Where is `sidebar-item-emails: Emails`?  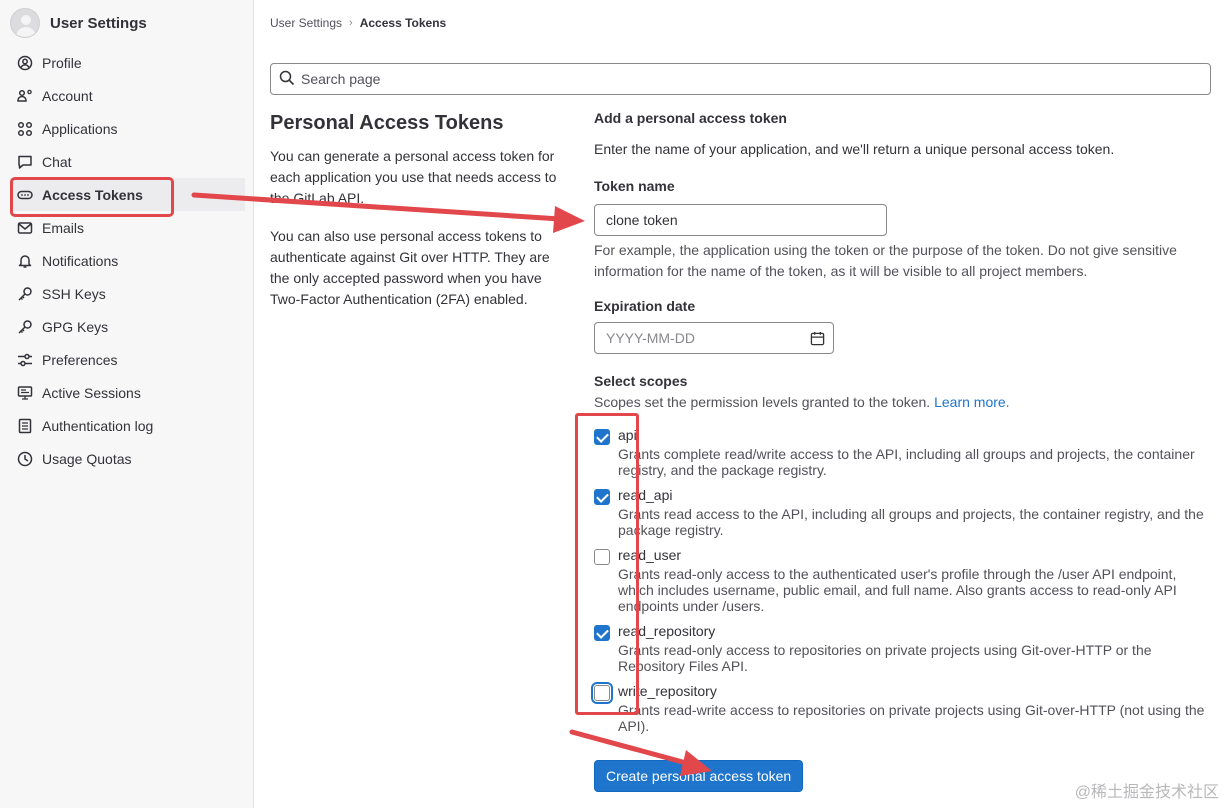
sidebar-item-emails: Emails is located at coordinates (127, 227).